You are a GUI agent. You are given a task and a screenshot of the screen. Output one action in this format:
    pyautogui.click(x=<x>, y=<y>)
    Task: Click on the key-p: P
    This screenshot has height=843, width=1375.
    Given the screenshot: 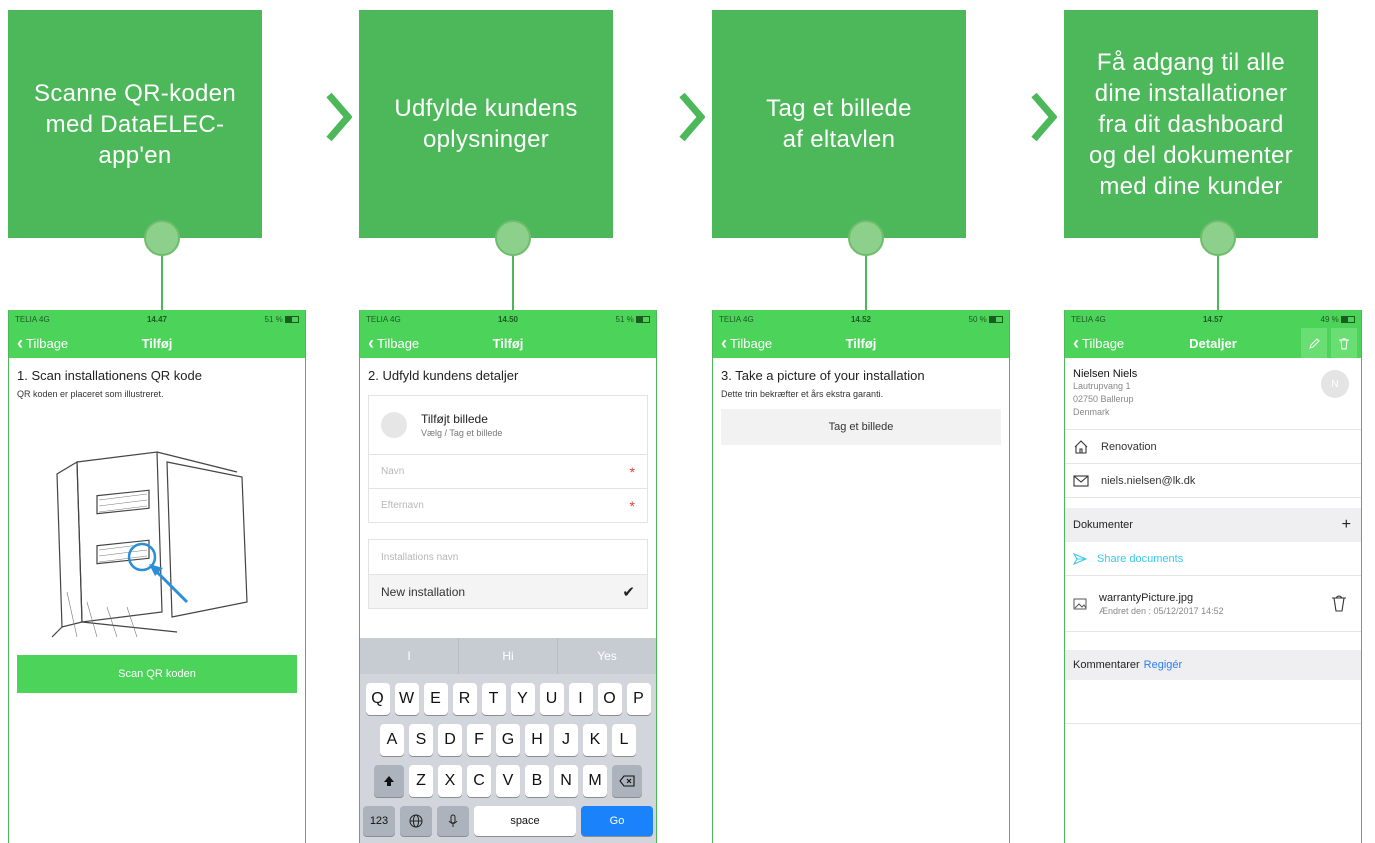 What is the action you would take?
    pyautogui.click(x=638, y=699)
    